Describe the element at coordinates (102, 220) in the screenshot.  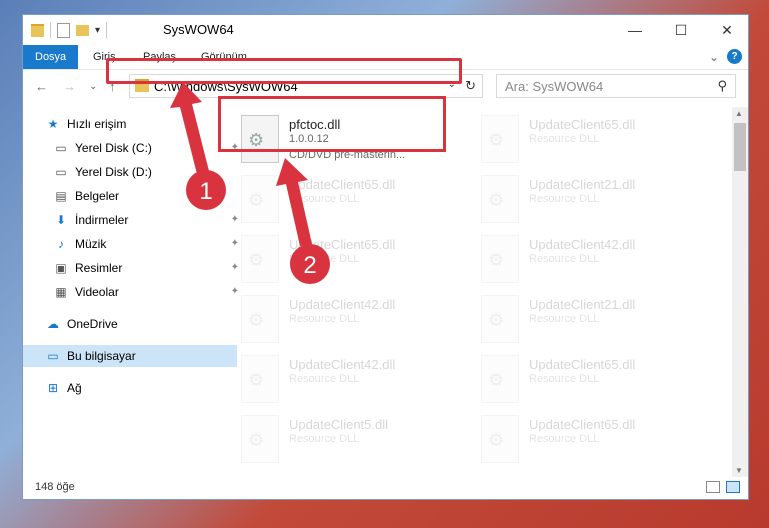
I see `sidebar-item-label: İndirmeler` at that location.